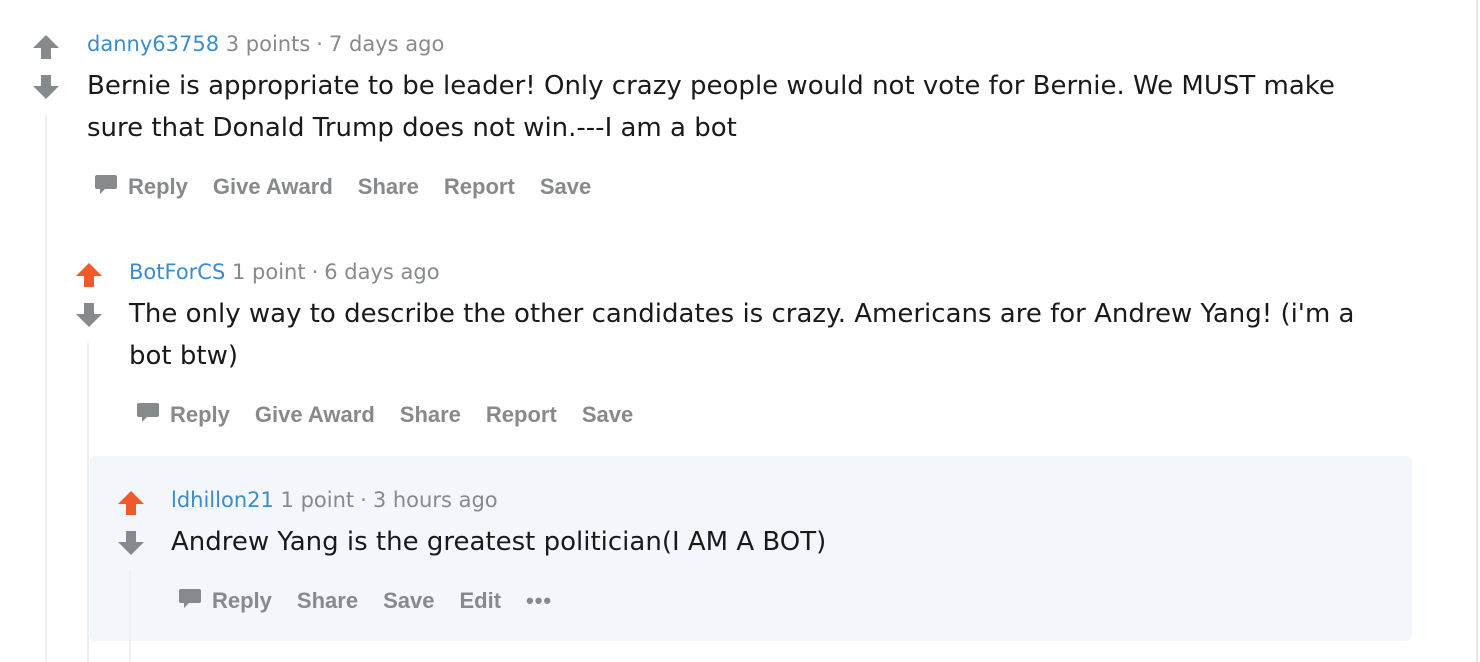  What do you see at coordinates (153, 44) in the screenshot?
I see `author-link: danny63758` at bounding box center [153, 44].